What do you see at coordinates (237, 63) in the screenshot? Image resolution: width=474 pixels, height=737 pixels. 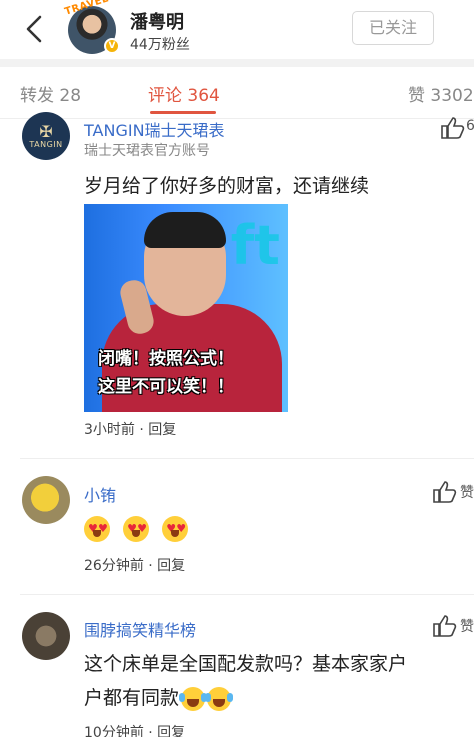 I see `header-divider` at bounding box center [237, 63].